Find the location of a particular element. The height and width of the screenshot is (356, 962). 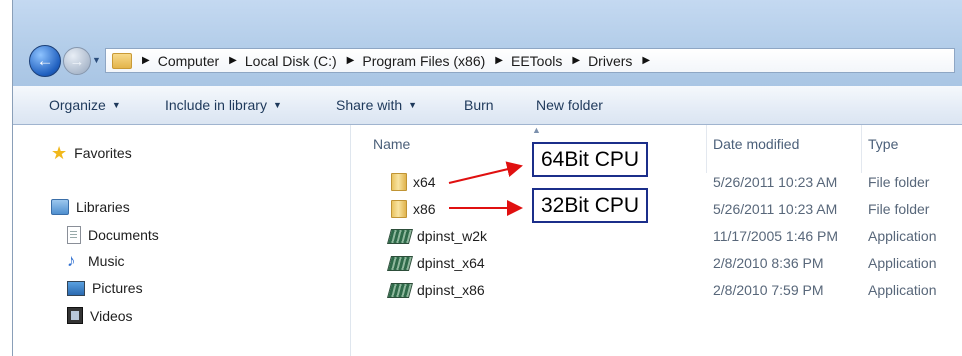

nav-favorites-label: Favorites is located at coordinates (103, 153).